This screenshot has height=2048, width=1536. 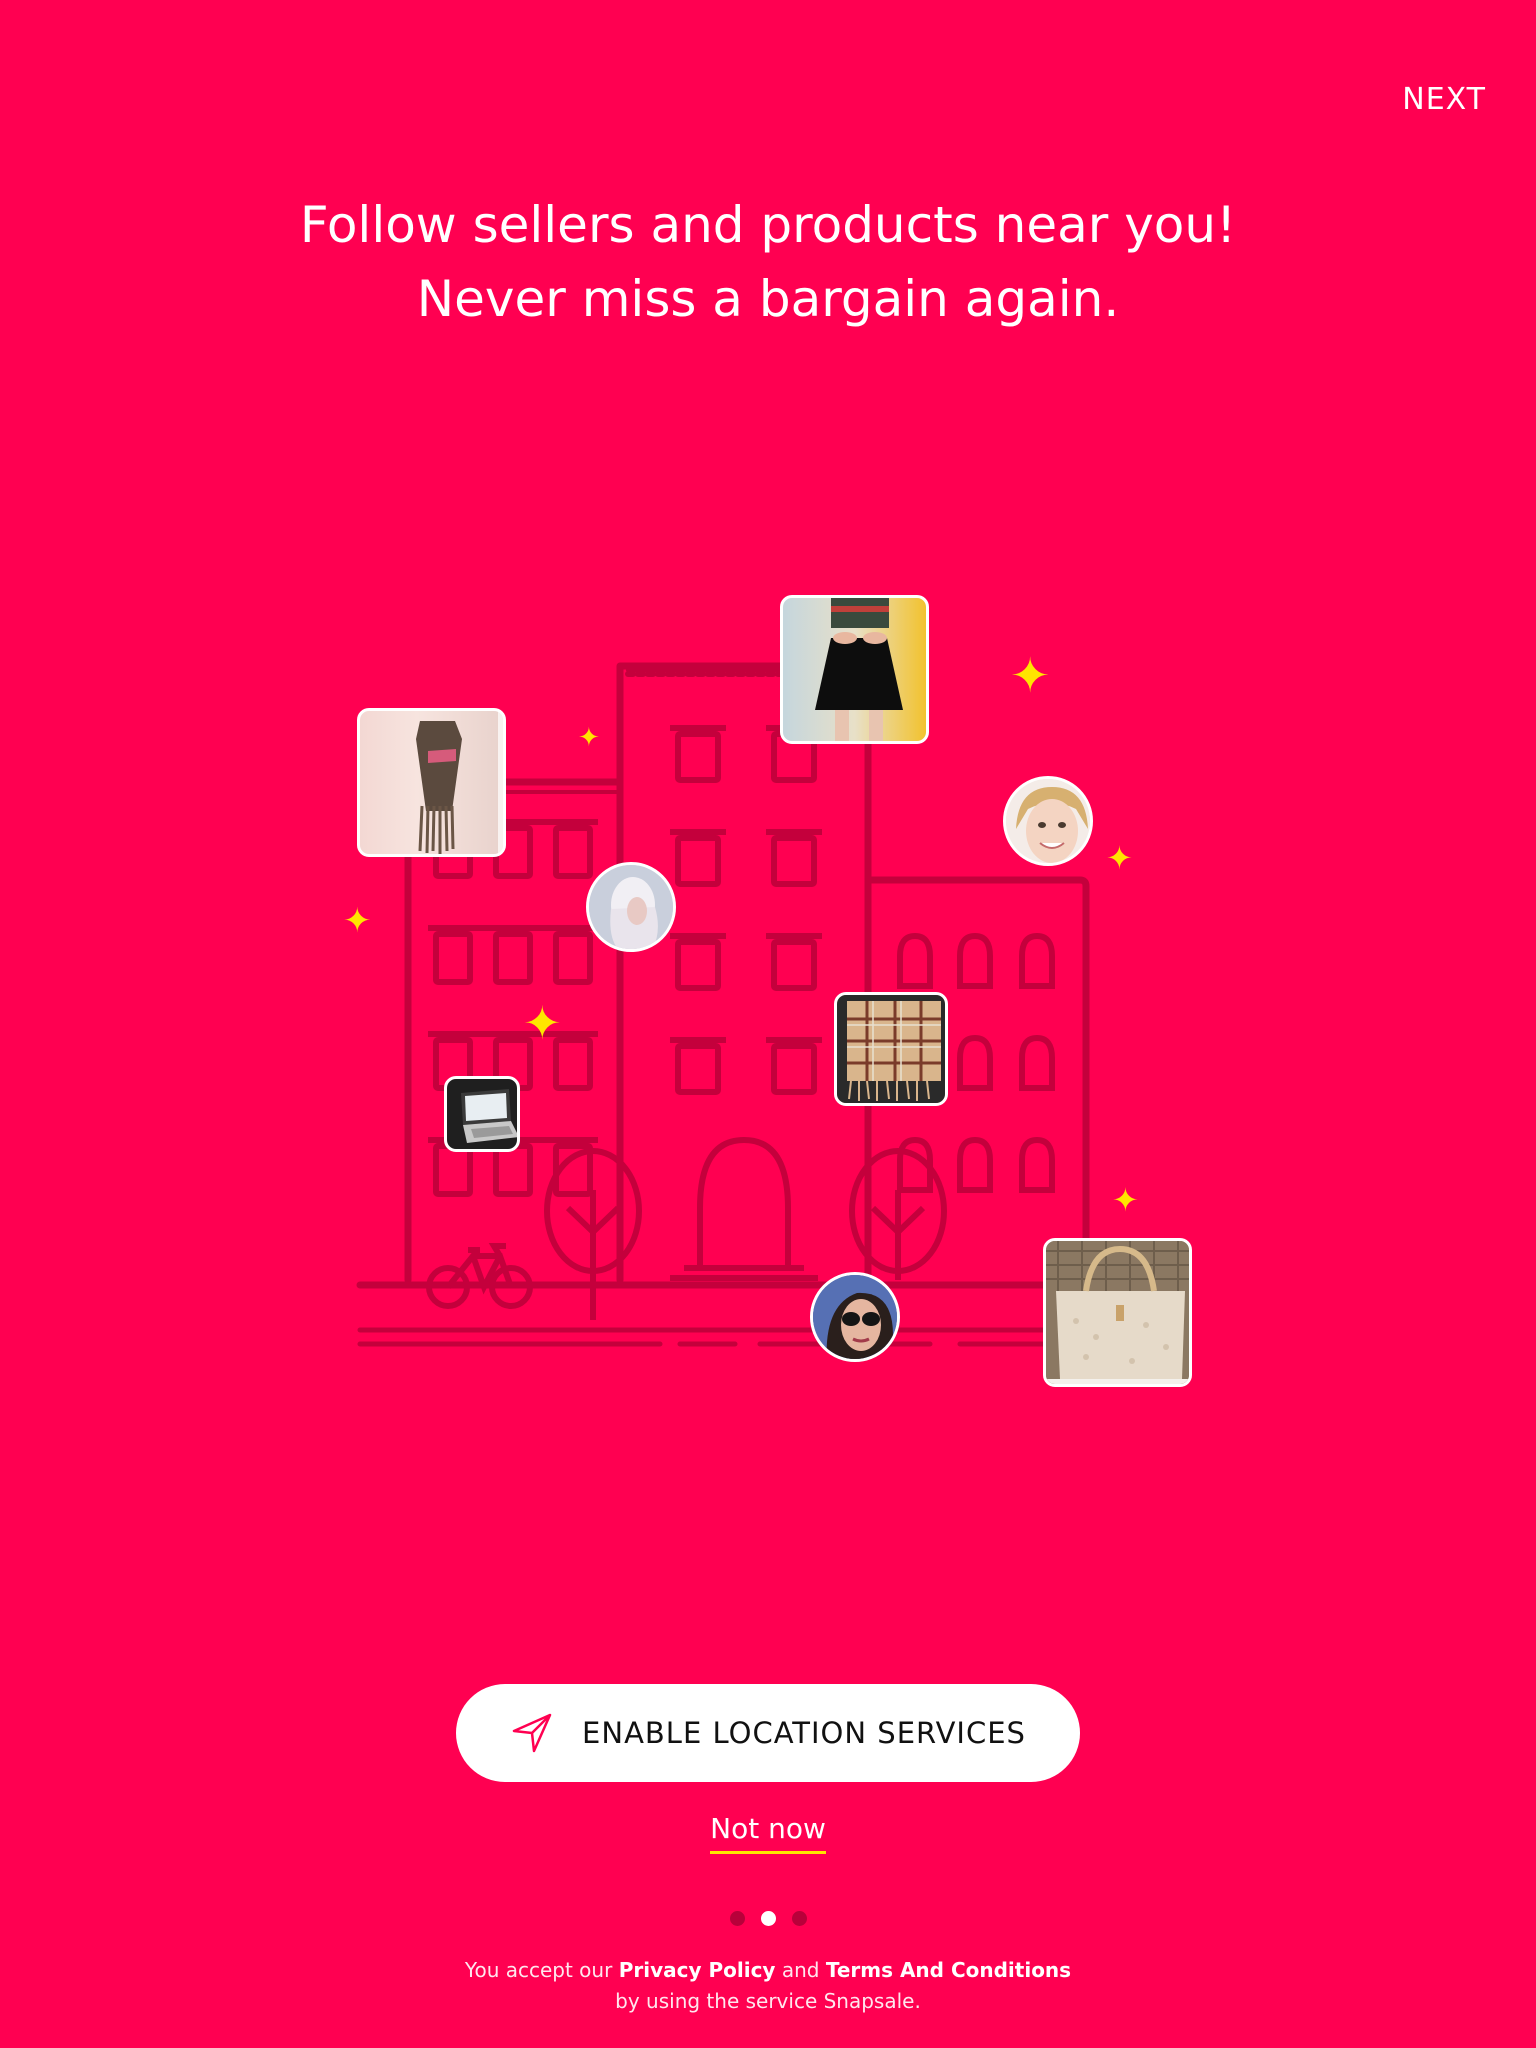 What do you see at coordinates (768, 2001) in the screenshot?
I see `legal-line-2: by using the service Snapsale.` at bounding box center [768, 2001].